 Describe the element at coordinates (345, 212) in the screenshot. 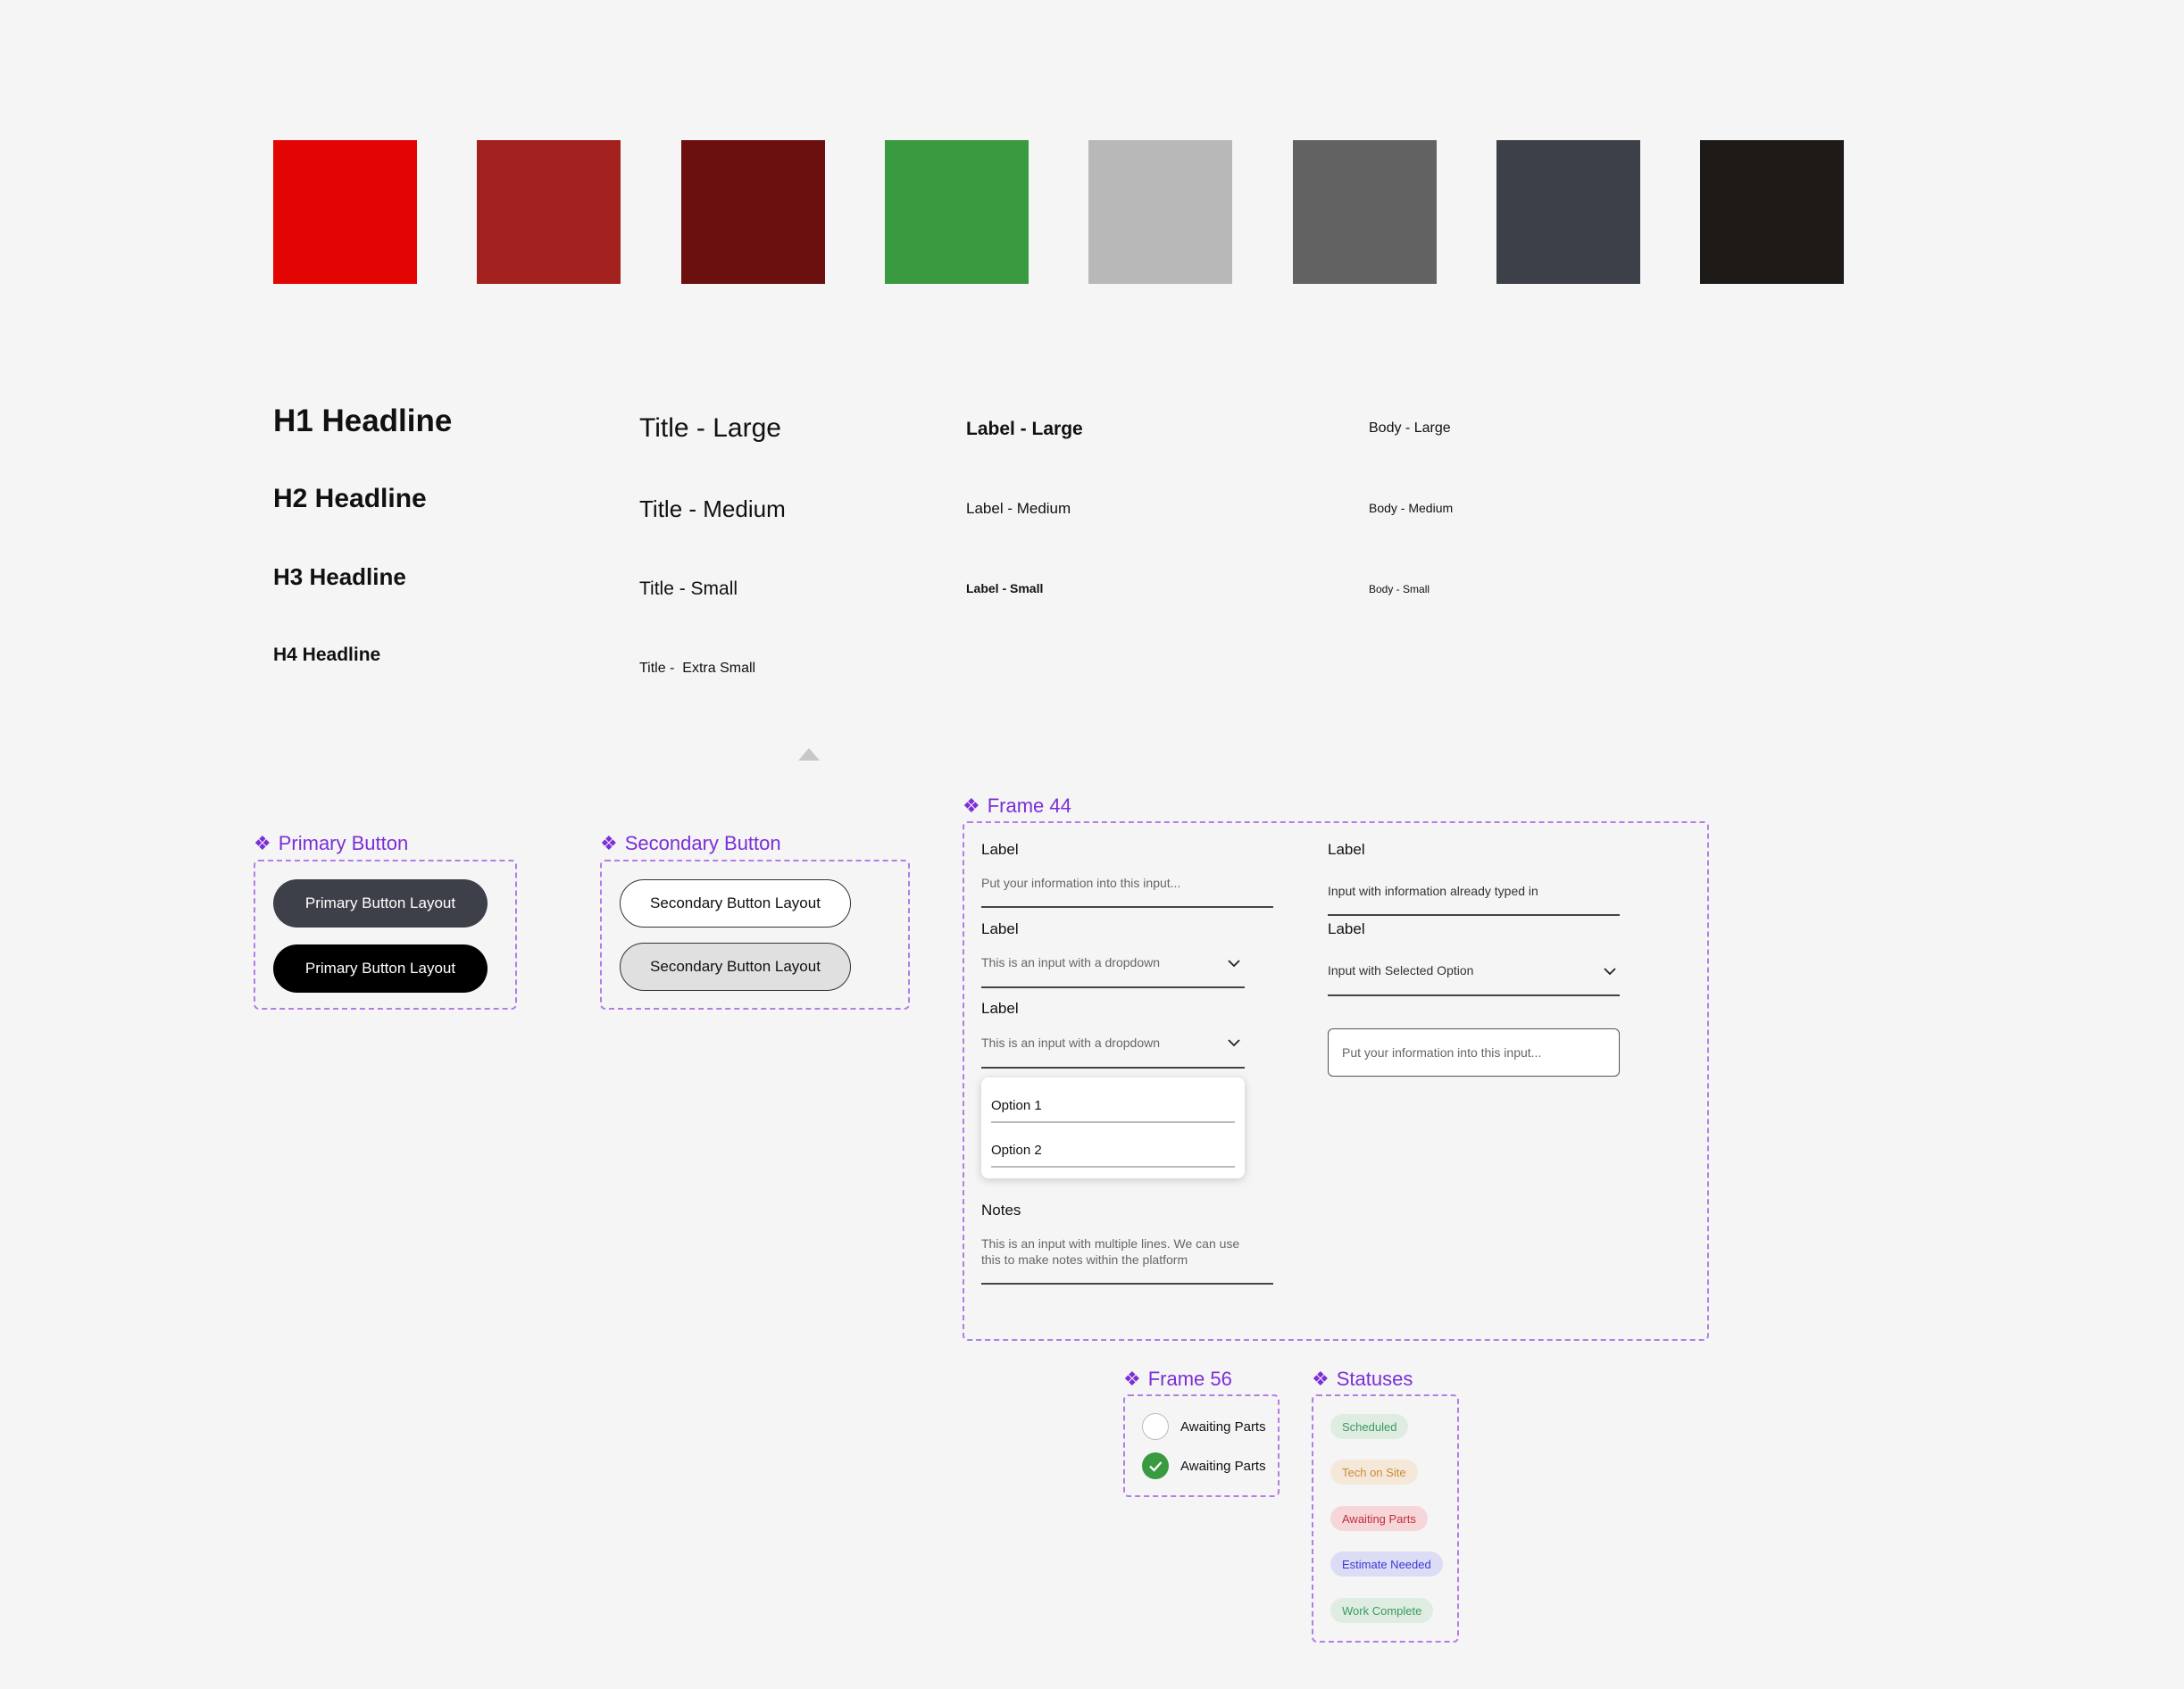

I see `color-swatch-red` at that location.